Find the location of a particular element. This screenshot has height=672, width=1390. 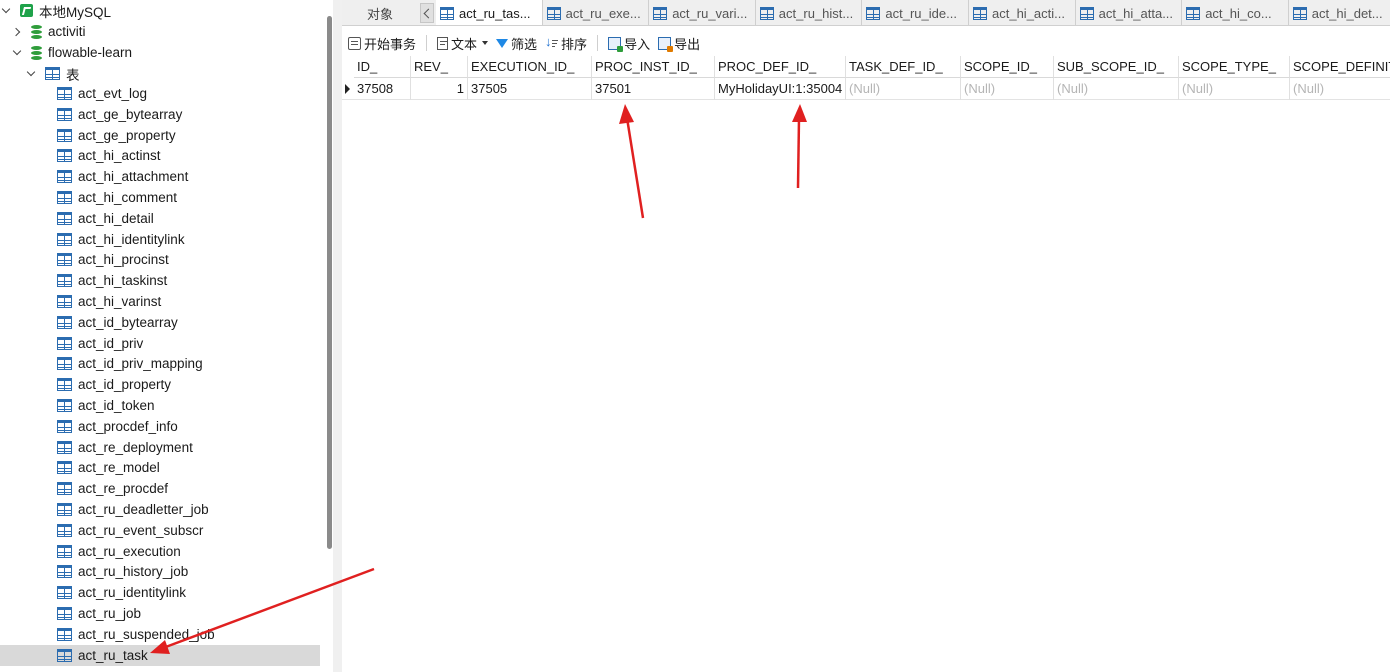

sidebar-item-label: act_ru_event_subscr is located at coordinates (141, 530).